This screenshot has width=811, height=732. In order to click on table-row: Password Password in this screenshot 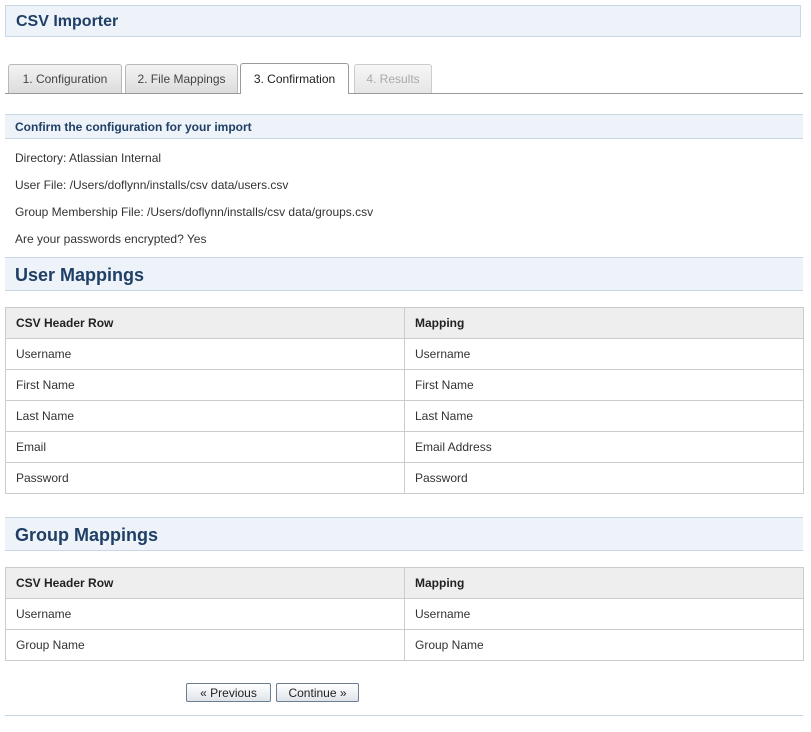, I will do `click(404, 478)`.